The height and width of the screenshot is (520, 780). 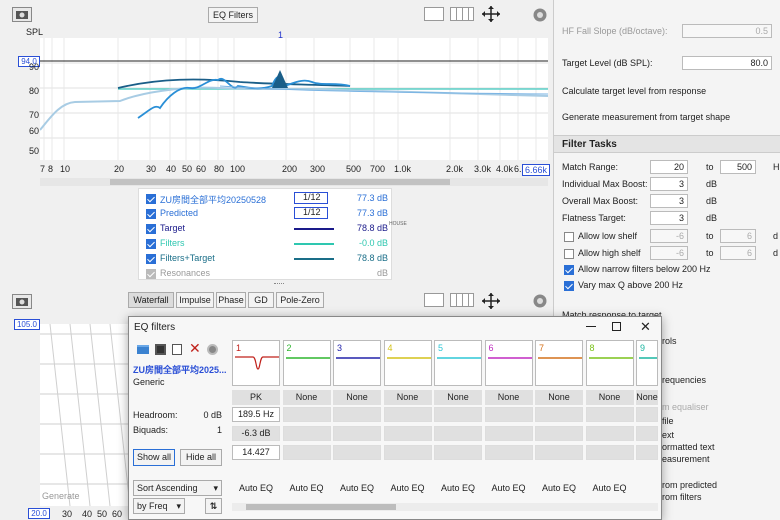 I want to click on high-shelf-from-input: -6, so click(x=669, y=253).